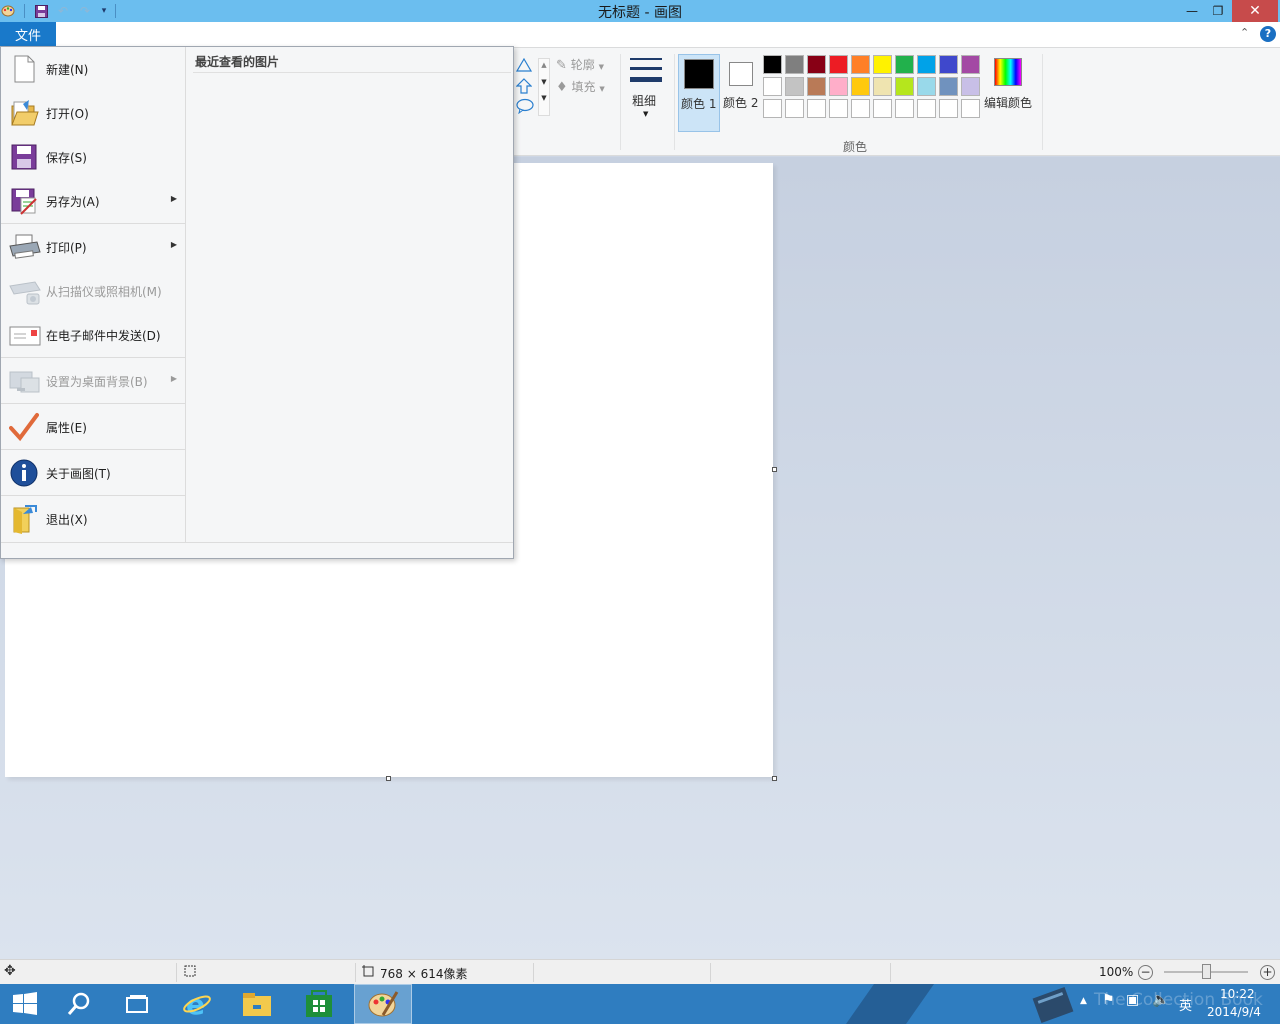  I want to click on menu-item-from-scanner: 从扫描仪或照相机(M), so click(93, 291).